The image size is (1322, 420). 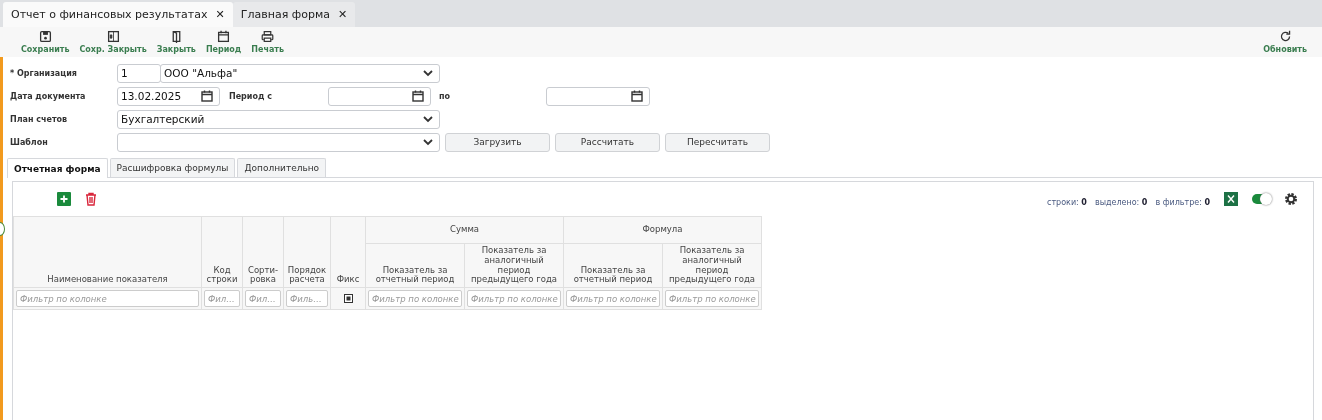 What do you see at coordinates (57, 168) in the screenshot?
I see `tab: Отчетная форма` at bounding box center [57, 168].